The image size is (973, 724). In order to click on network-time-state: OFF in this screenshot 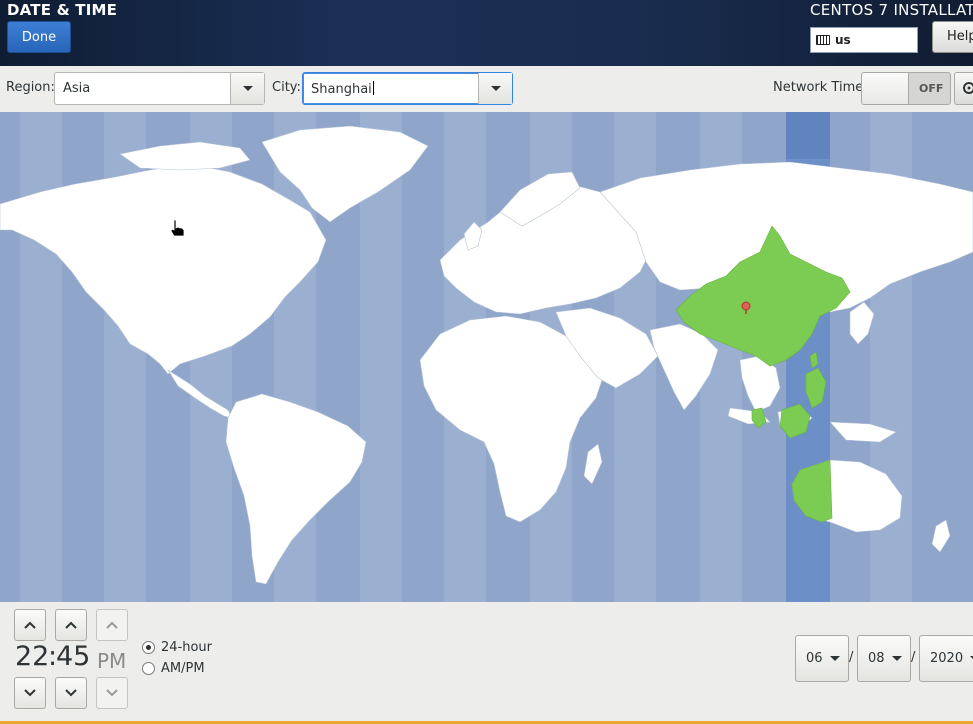, I will do `click(931, 88)`.